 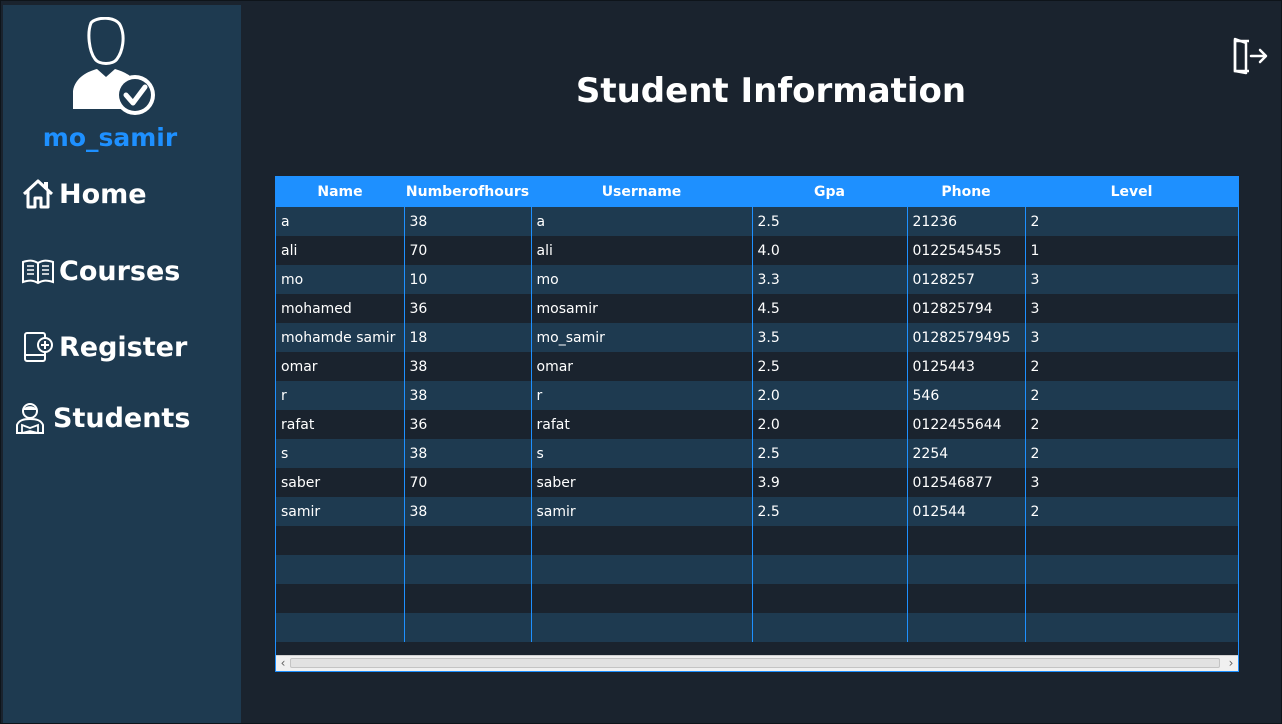 I want to click on column-header-numberofhours: Numberofhours, so click(x=467, y=192).